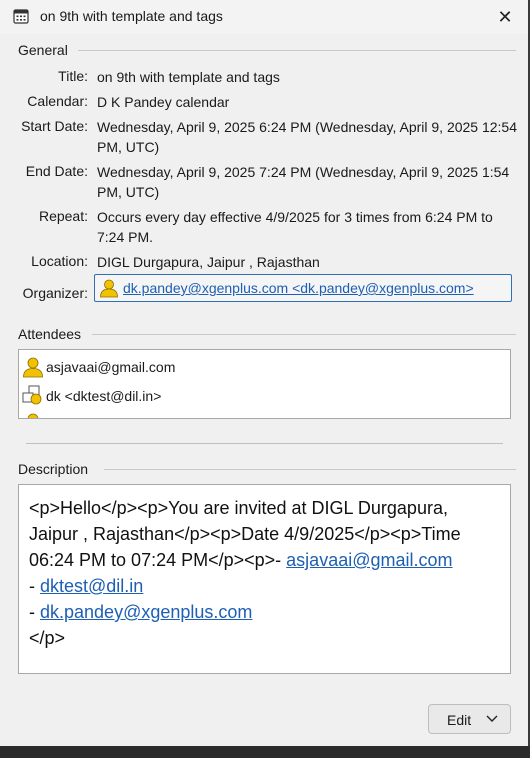 The width and height of the screenshot is (530, 758). What do you see at coordinates (63, 216) in the screenshot?
I see `repeat-label: Repeat:` at bounding box center [63, 216].